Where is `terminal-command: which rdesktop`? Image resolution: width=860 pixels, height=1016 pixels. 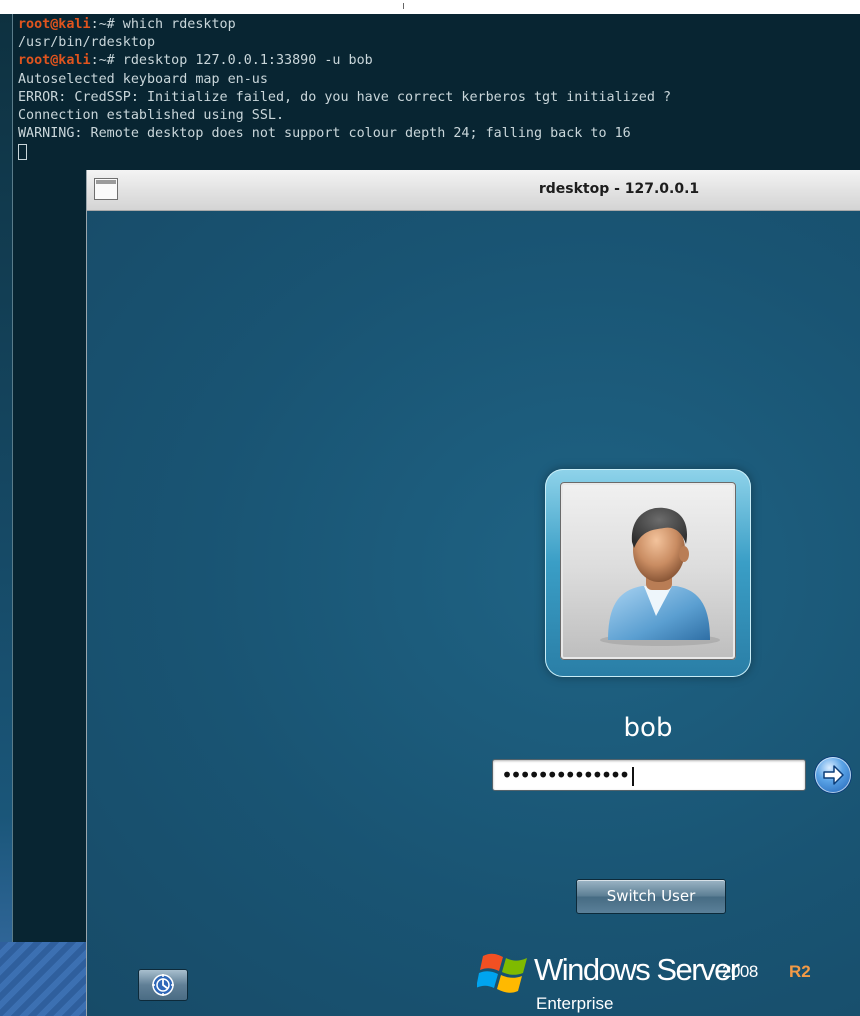 terminal-command: which rdesktop is located at coordinates (175, 24).